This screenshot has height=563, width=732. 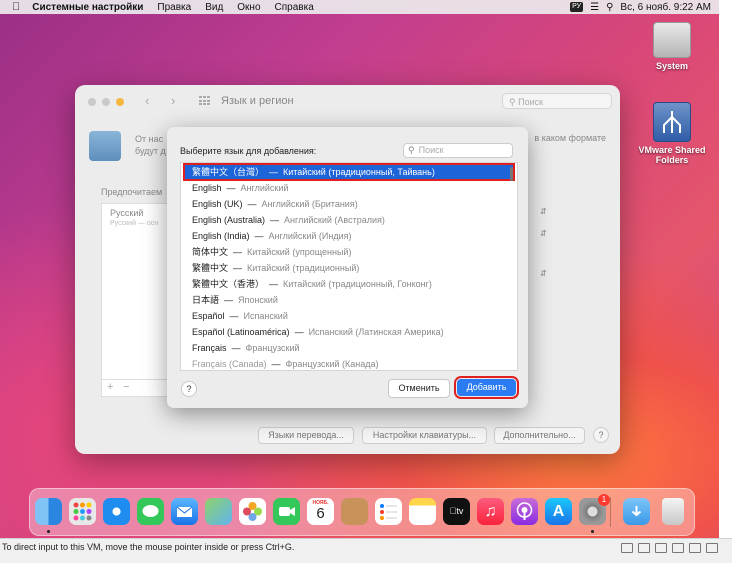 I want to click on app-store-icon: A, so click(x=558, y=511).